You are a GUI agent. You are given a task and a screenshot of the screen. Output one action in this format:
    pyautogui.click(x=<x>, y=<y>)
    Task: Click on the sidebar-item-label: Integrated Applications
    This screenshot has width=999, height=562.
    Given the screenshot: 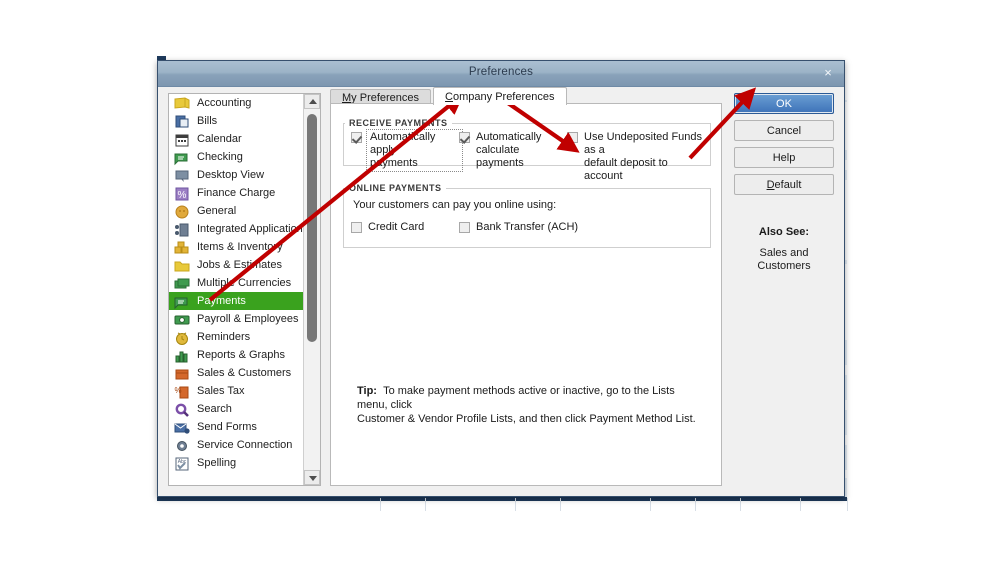 What is the action you would take?
    pyautogui.click(x=253, y=229)
    